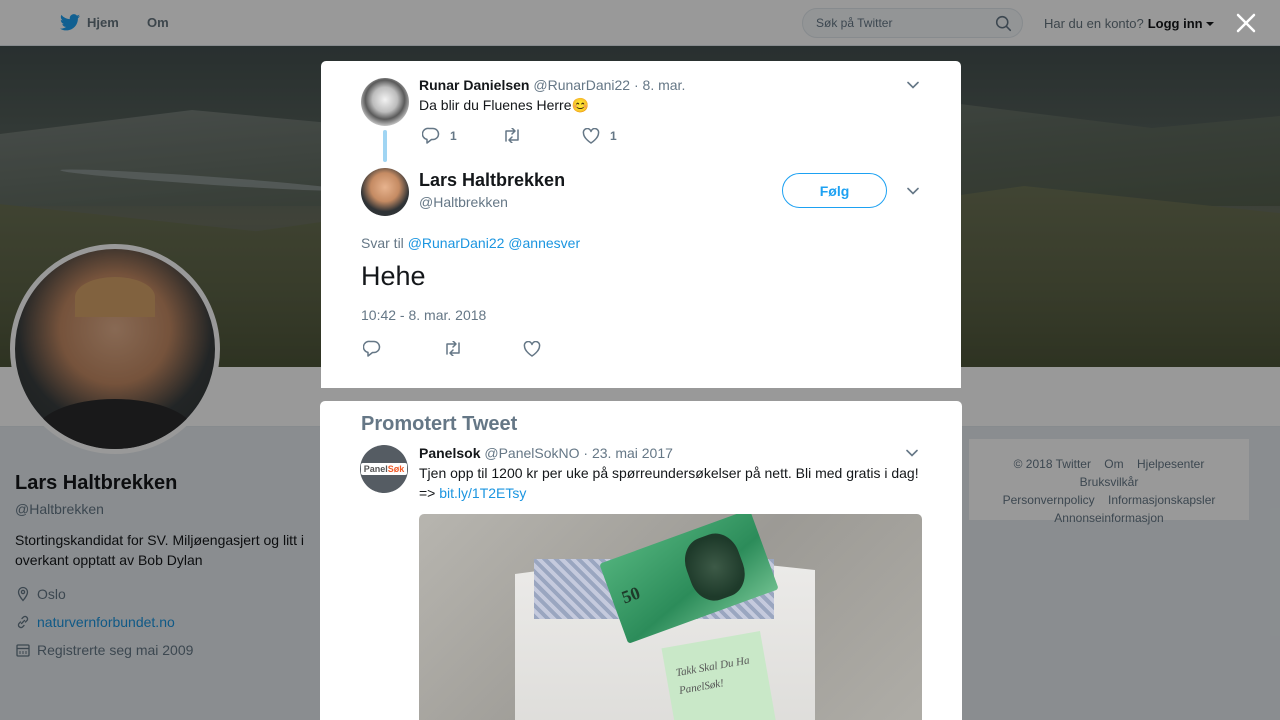  What do you see at coordinates (492, 180) in the screenshot?
I see `main-tweet-name: Lars Haltbrekken` at bounding box center [492, 180].